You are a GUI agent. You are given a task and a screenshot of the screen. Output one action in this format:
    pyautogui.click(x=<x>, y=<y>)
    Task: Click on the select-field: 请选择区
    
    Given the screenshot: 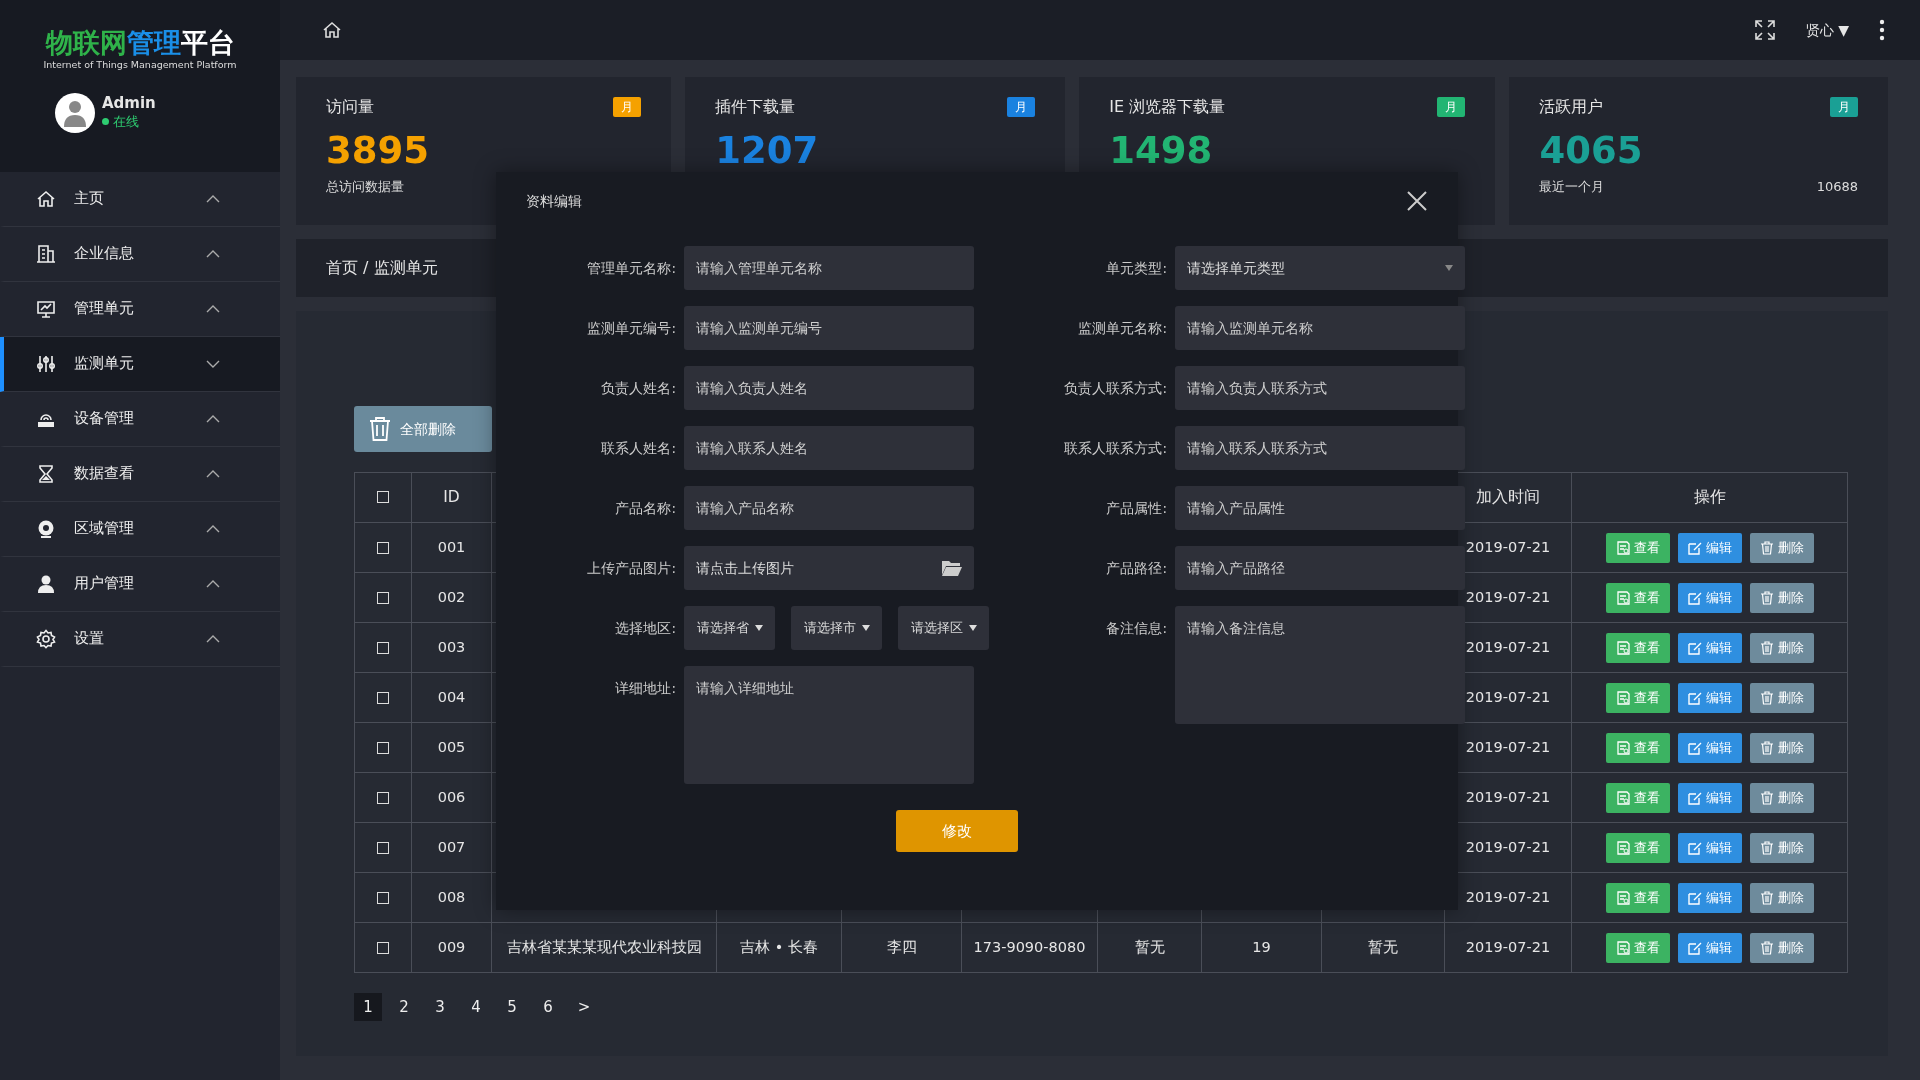 What is the action you would take?
    pyautogui.click(x=943, y=628)
    